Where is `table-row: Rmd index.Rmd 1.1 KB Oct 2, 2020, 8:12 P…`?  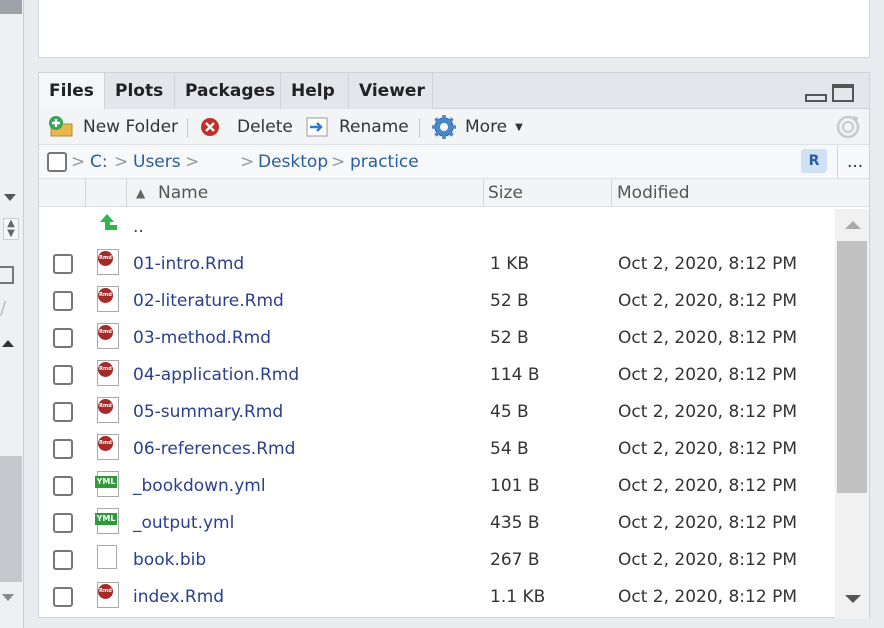 table-row: Rmd index.Rmd 1.1 KB Oct 2, 2020, 8:12 P… is located at coordinates (437, 597).